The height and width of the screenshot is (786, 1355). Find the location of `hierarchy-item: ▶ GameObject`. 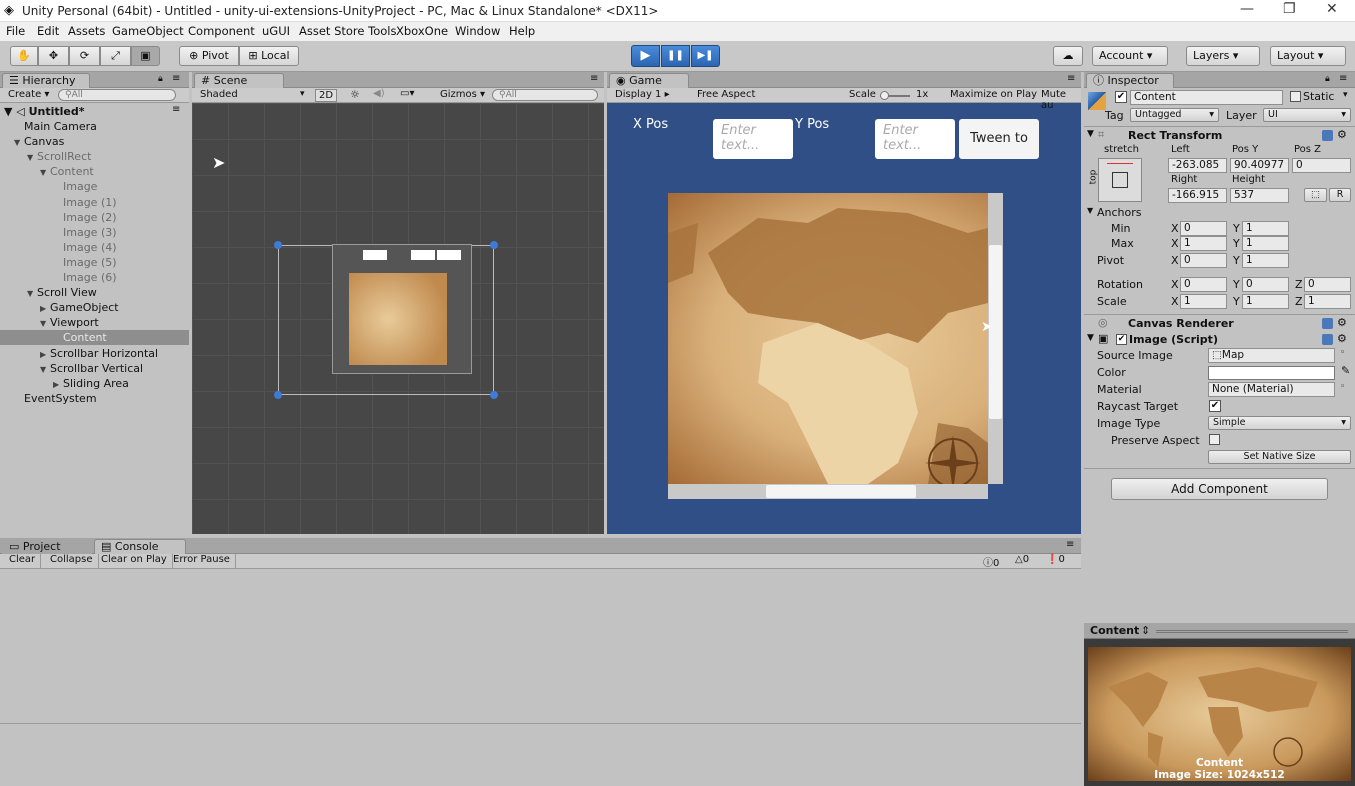

hierarchy-item: ▶ GameObject is located at coordinates (94, 307).